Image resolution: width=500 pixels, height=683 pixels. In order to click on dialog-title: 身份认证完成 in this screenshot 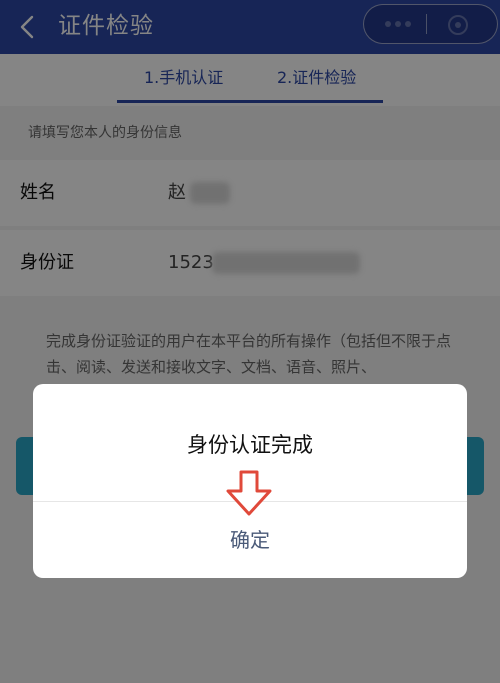, I will do `click(250, 445)`.